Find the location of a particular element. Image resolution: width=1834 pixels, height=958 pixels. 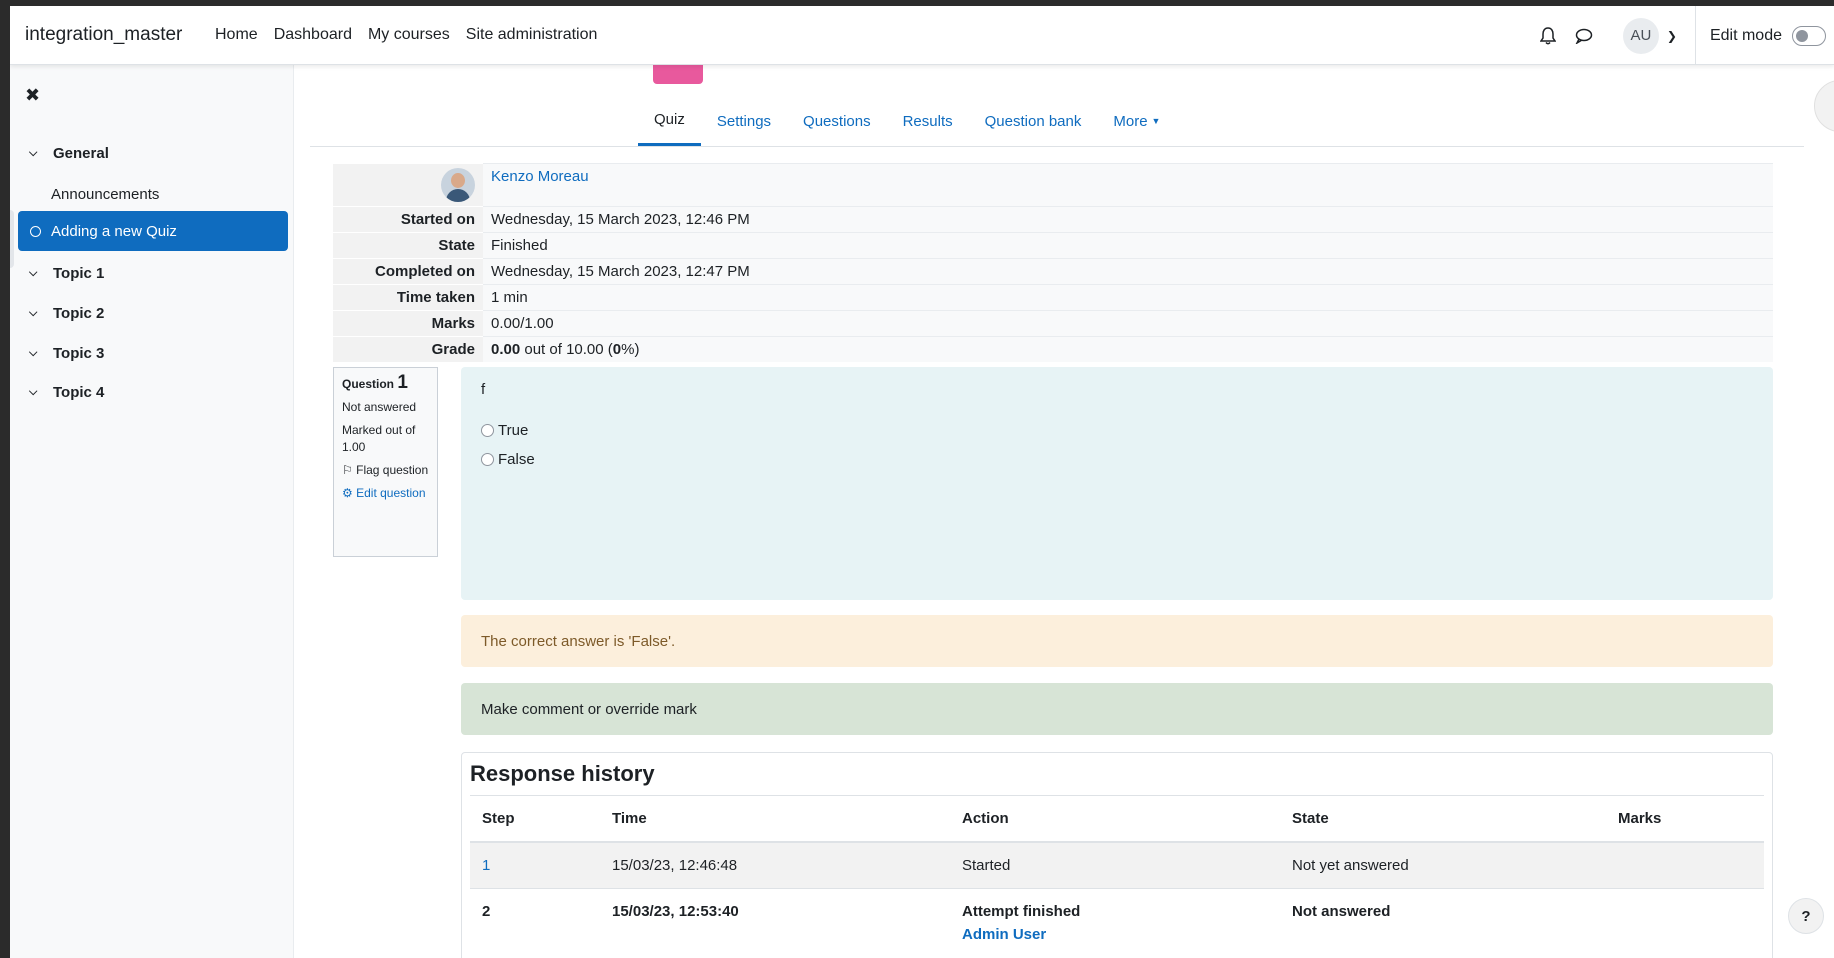

section-label: Topic 4 is located at coordinates (79, 392).